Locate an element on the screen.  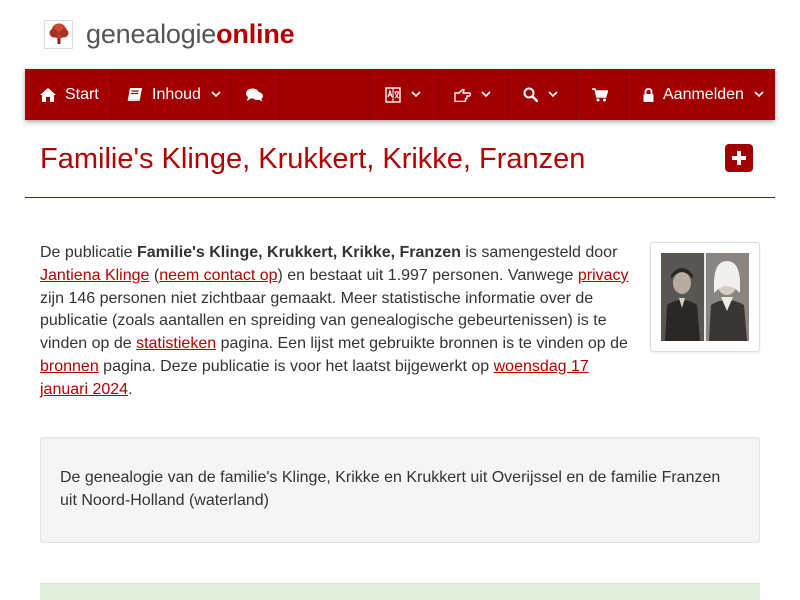
main-navbar: Start Inhoud Aanmelden is located at coordinates (400, 94).